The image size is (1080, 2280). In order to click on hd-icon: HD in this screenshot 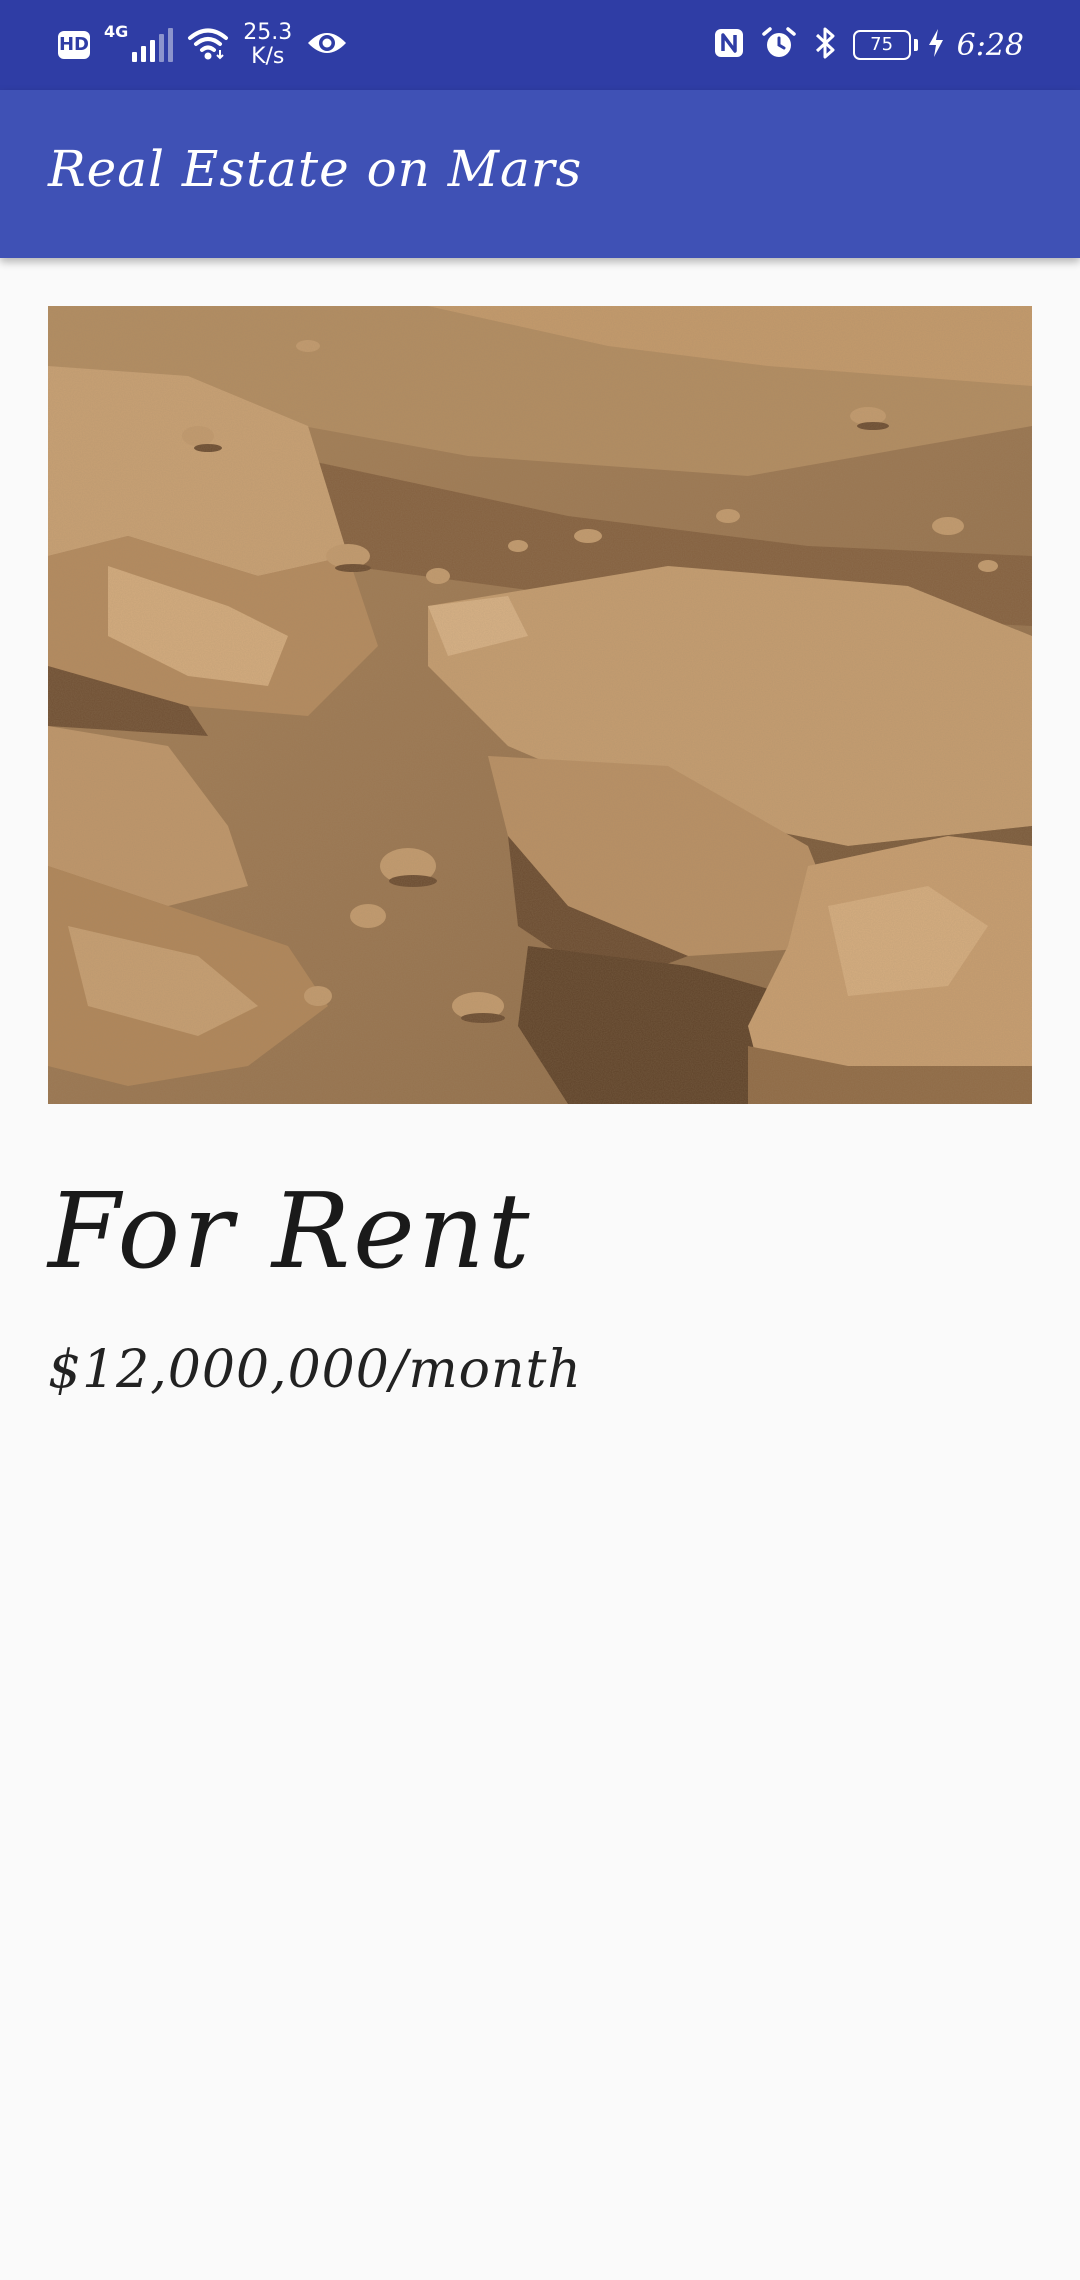, I will do `click(74, 45)`.